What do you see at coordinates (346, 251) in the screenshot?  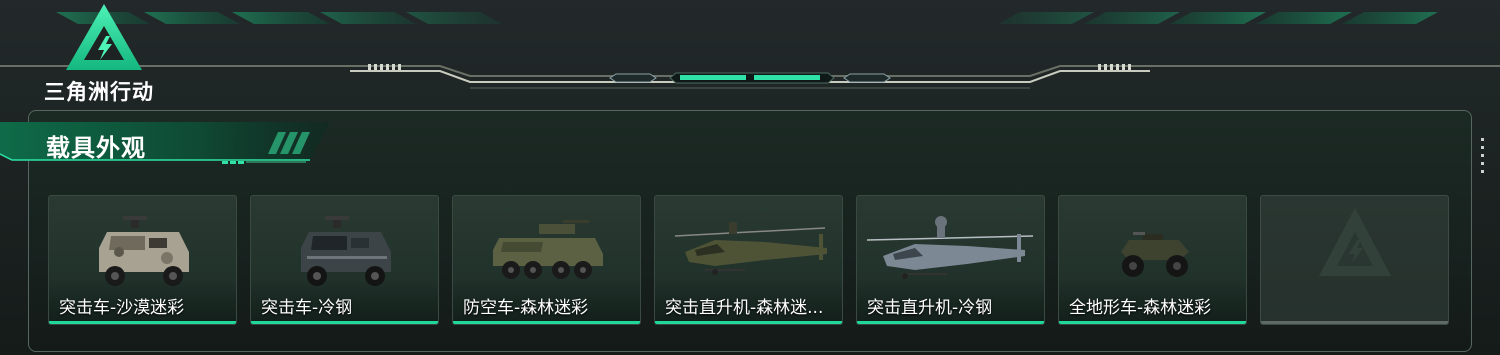 I see `armored-car-steel-icon` at bounding box center [346, 251].